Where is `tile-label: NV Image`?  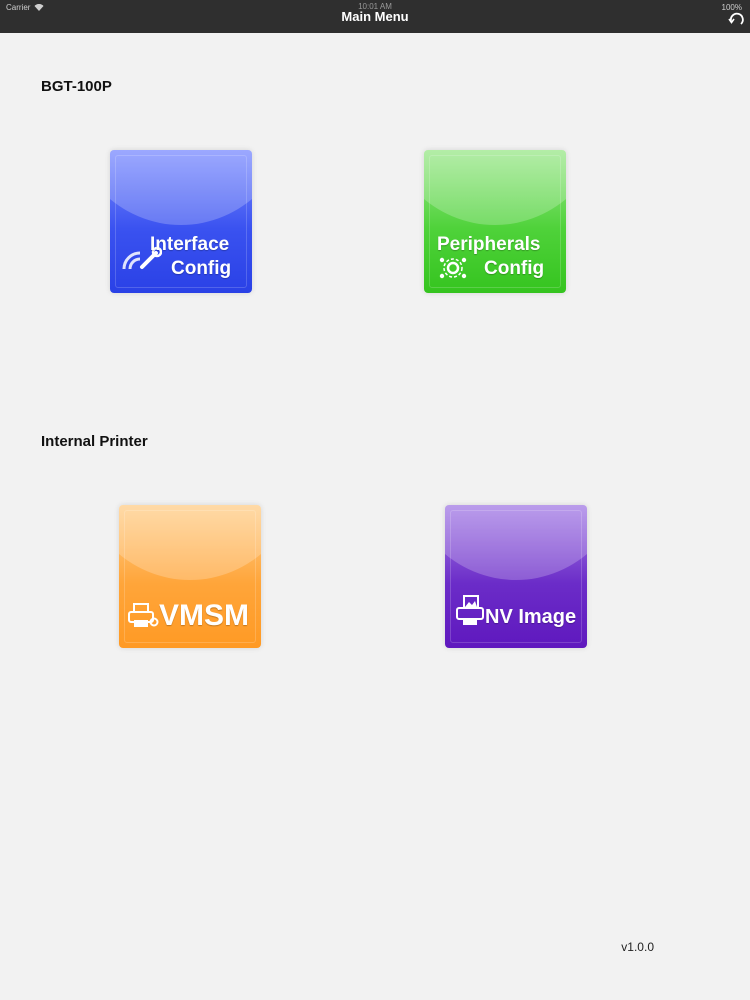
tile-label: NV Image is located at coordinates (531, 617).